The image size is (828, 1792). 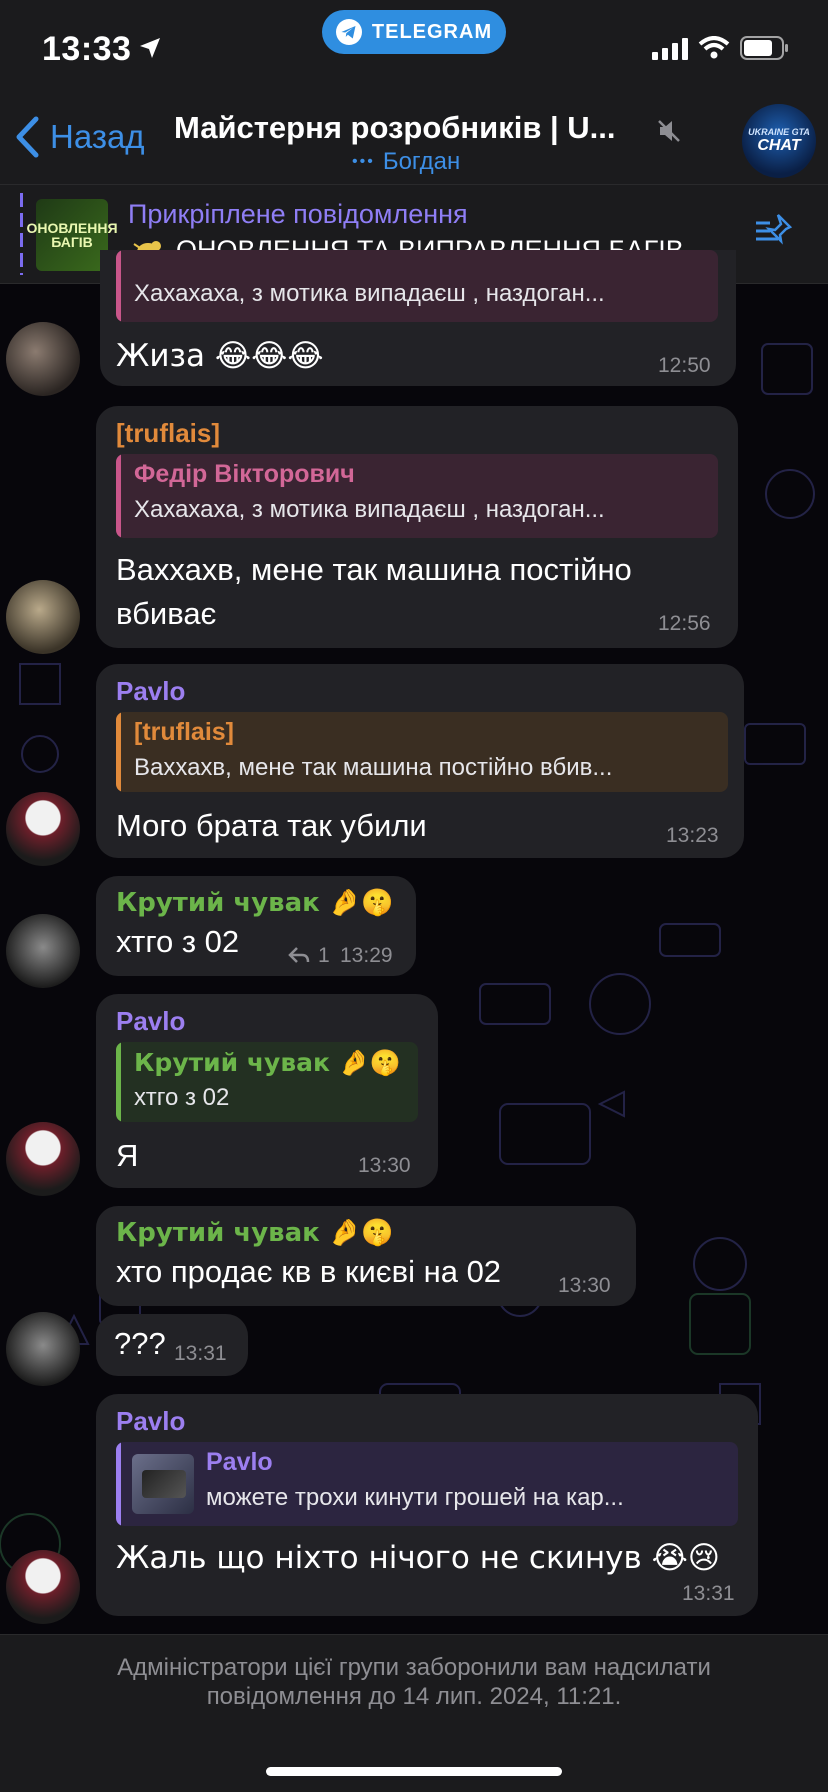 I want to click on back-button: Назад, so click(x=79, y=137).